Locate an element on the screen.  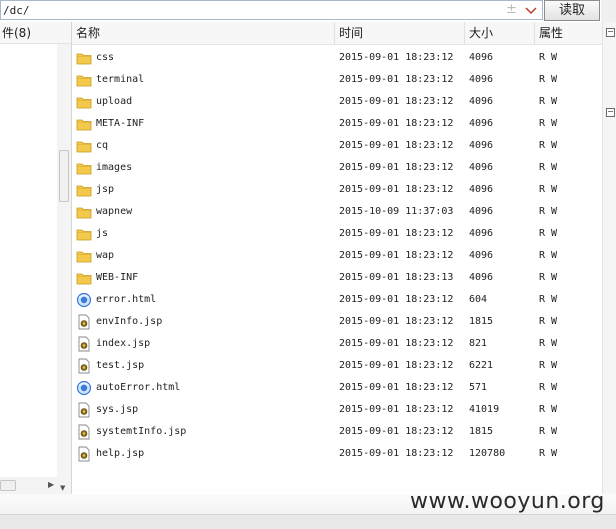
watermark: www.wooyun.org is located at coordinates (507, 501).